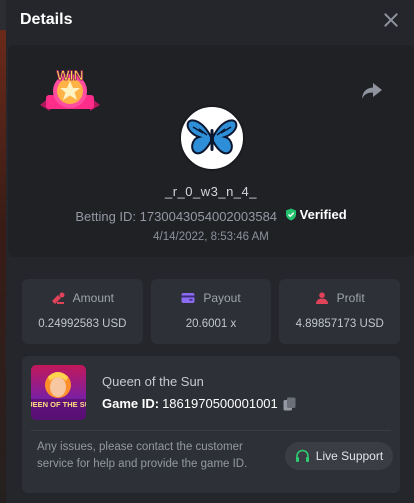 The width and height of the screenshot is (414, 503). I want to click on thumbnail-title: QUEEN OF THE SUN, so click(58, 404).